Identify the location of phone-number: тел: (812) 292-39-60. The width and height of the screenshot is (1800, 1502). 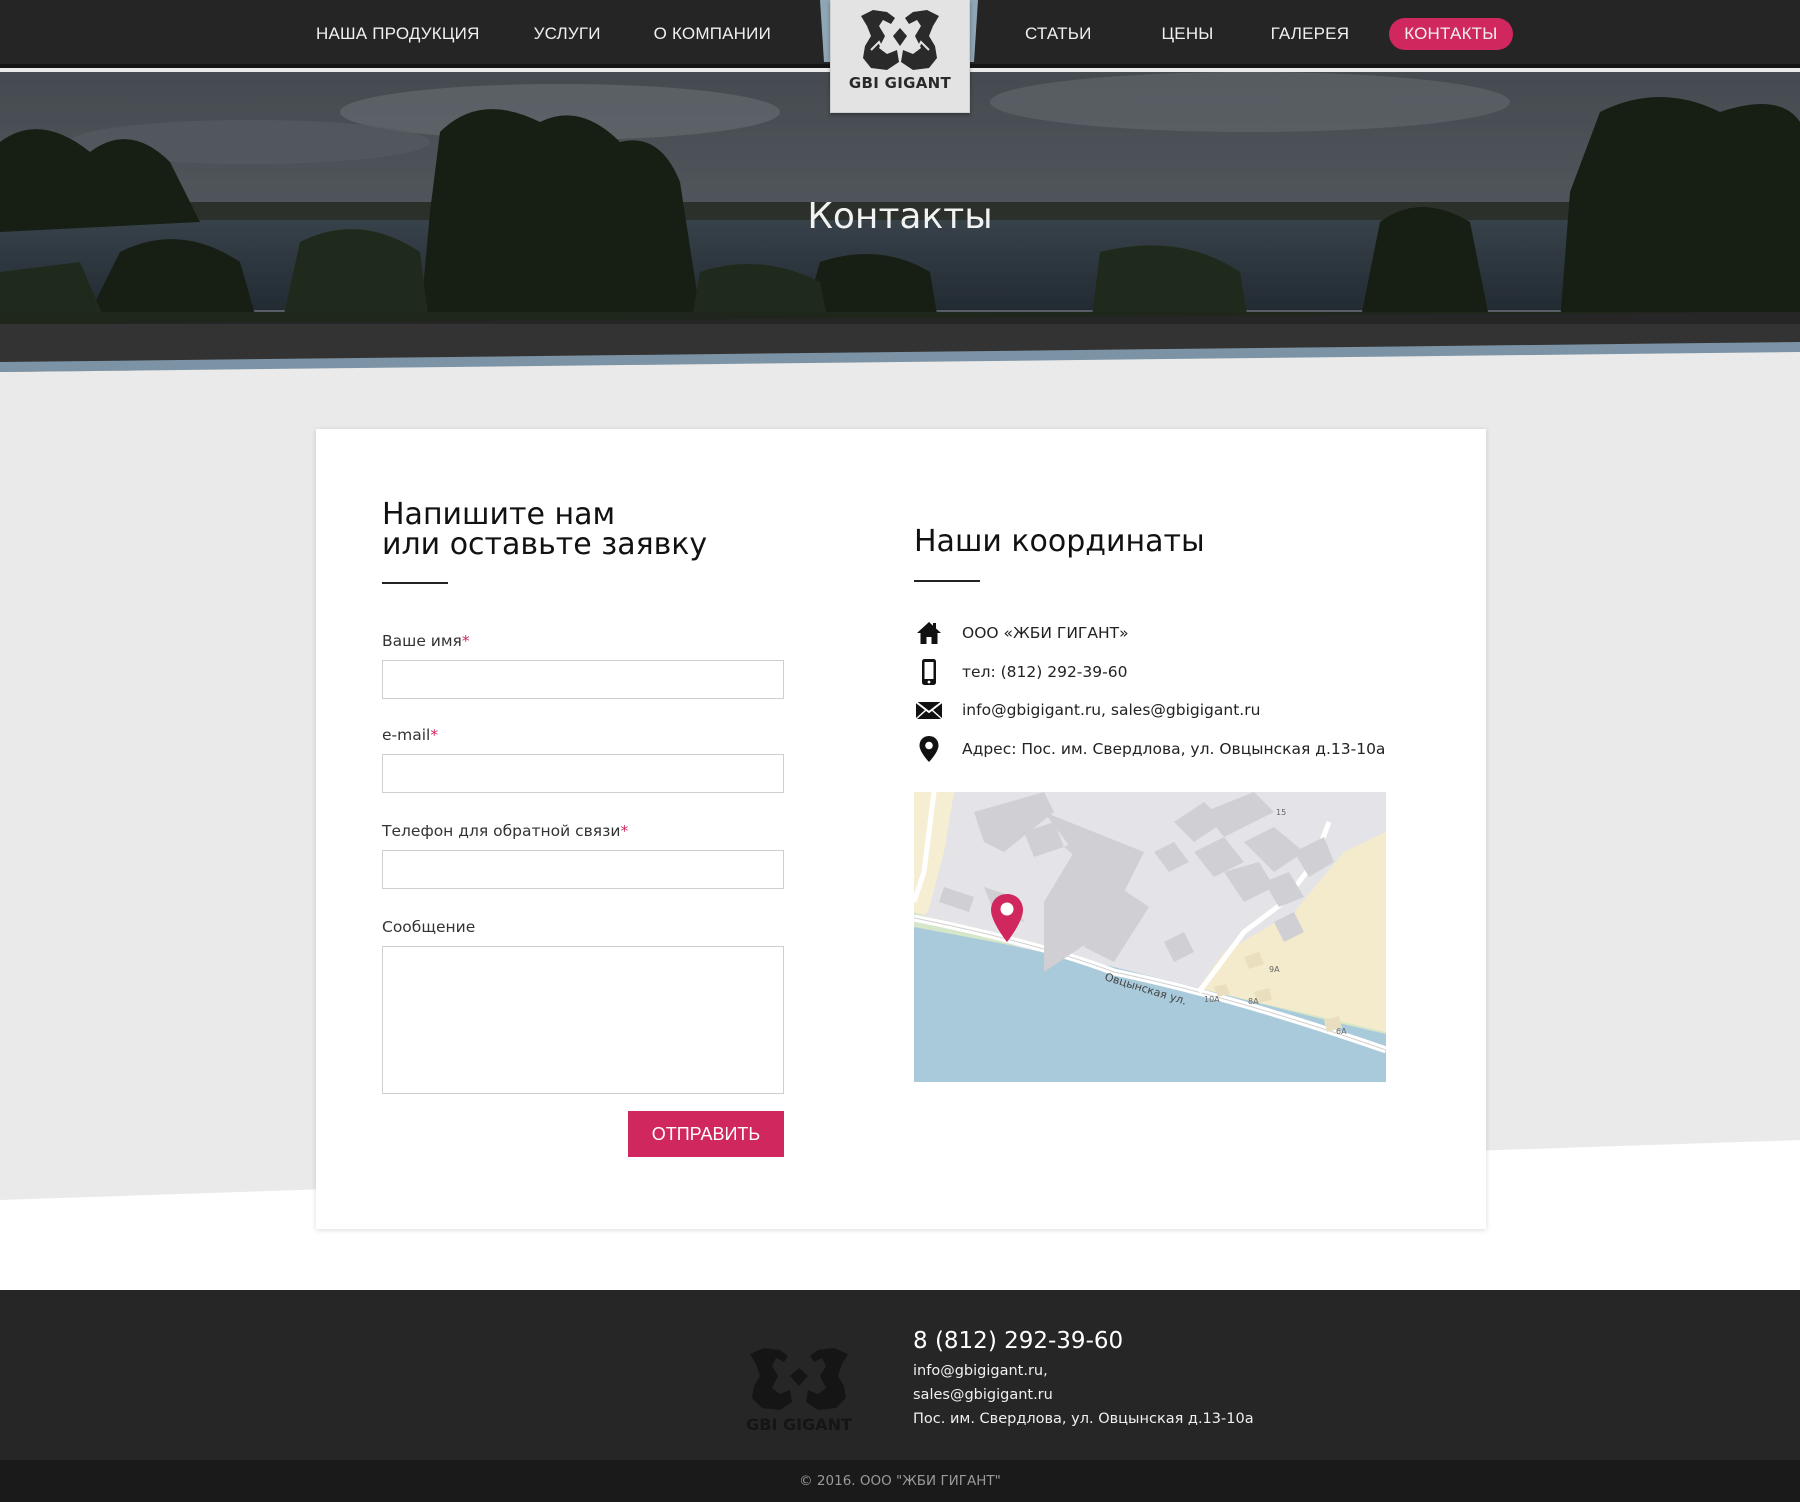
(1044, 672).